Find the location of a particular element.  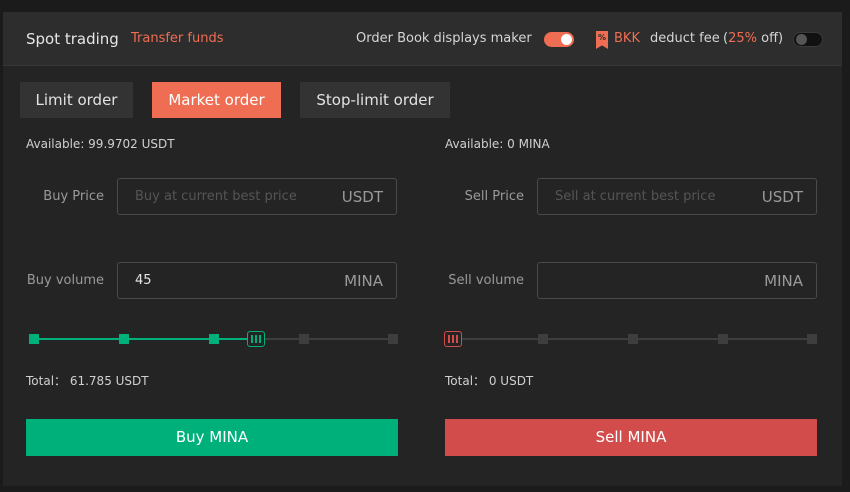

page-title: Spot trading is located at coordinates (72, 39).